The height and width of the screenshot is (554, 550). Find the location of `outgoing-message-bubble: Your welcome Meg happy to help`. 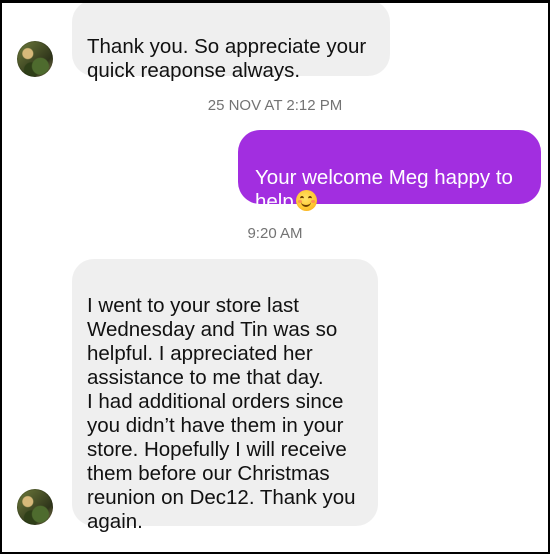

outgoing-message-bubble: Your welcome Meg happy to help is located at coordinates (389, 171).